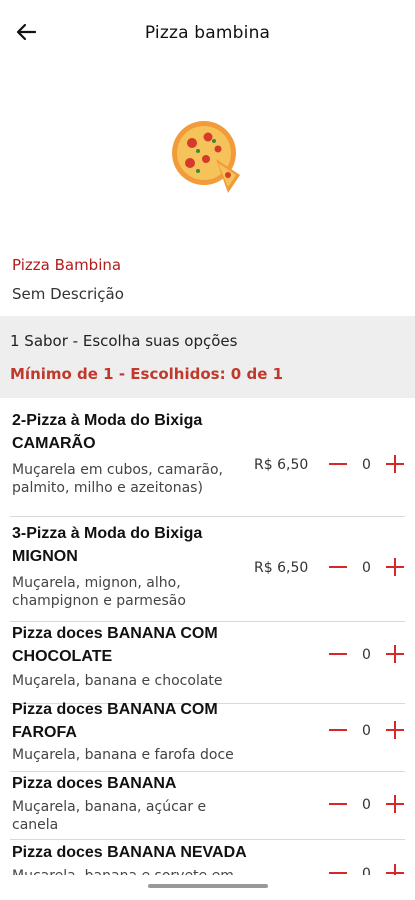  What do you see at coordinates (129, 852) in the screenshot?
I see `item-title: Pizza doces BANANA NEVADA` at bounding box center [129, 852].